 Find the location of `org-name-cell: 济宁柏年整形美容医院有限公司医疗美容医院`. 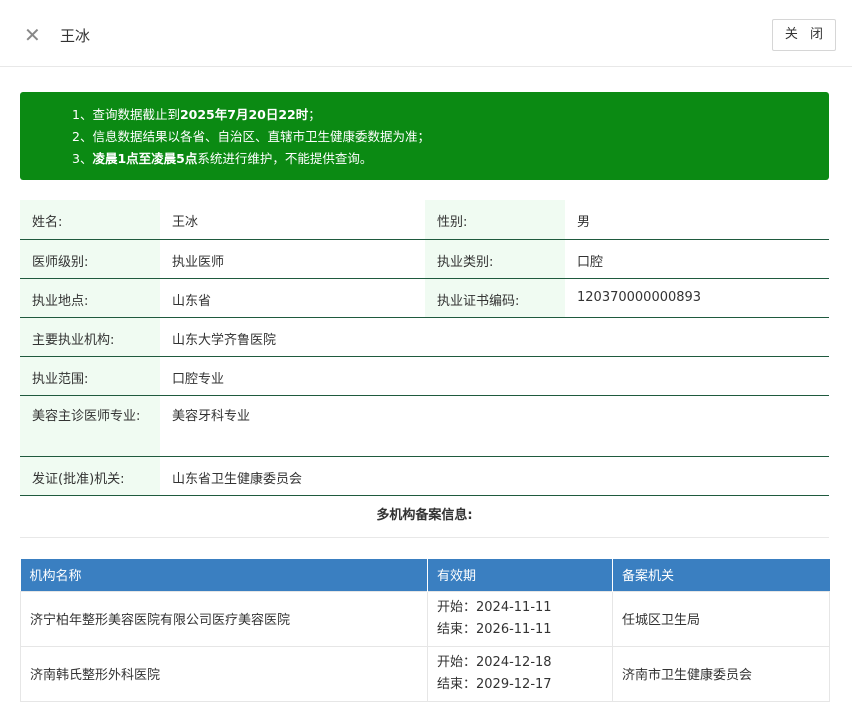

org-name-cell: 济宁柏年整形美容医院有限公司医疗美容医院 is located at coordinates (224, 618).